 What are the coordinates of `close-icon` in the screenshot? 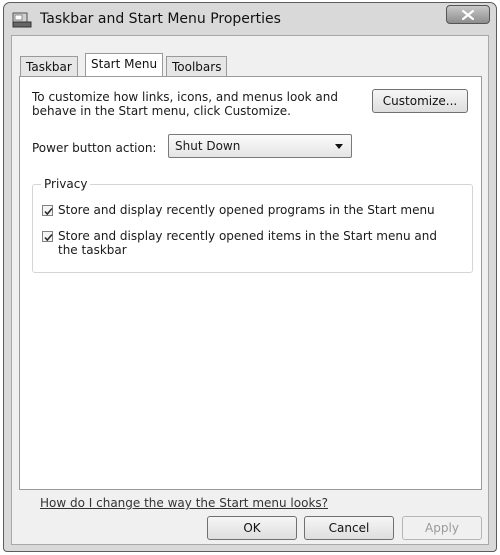 It's located at (468, 14).